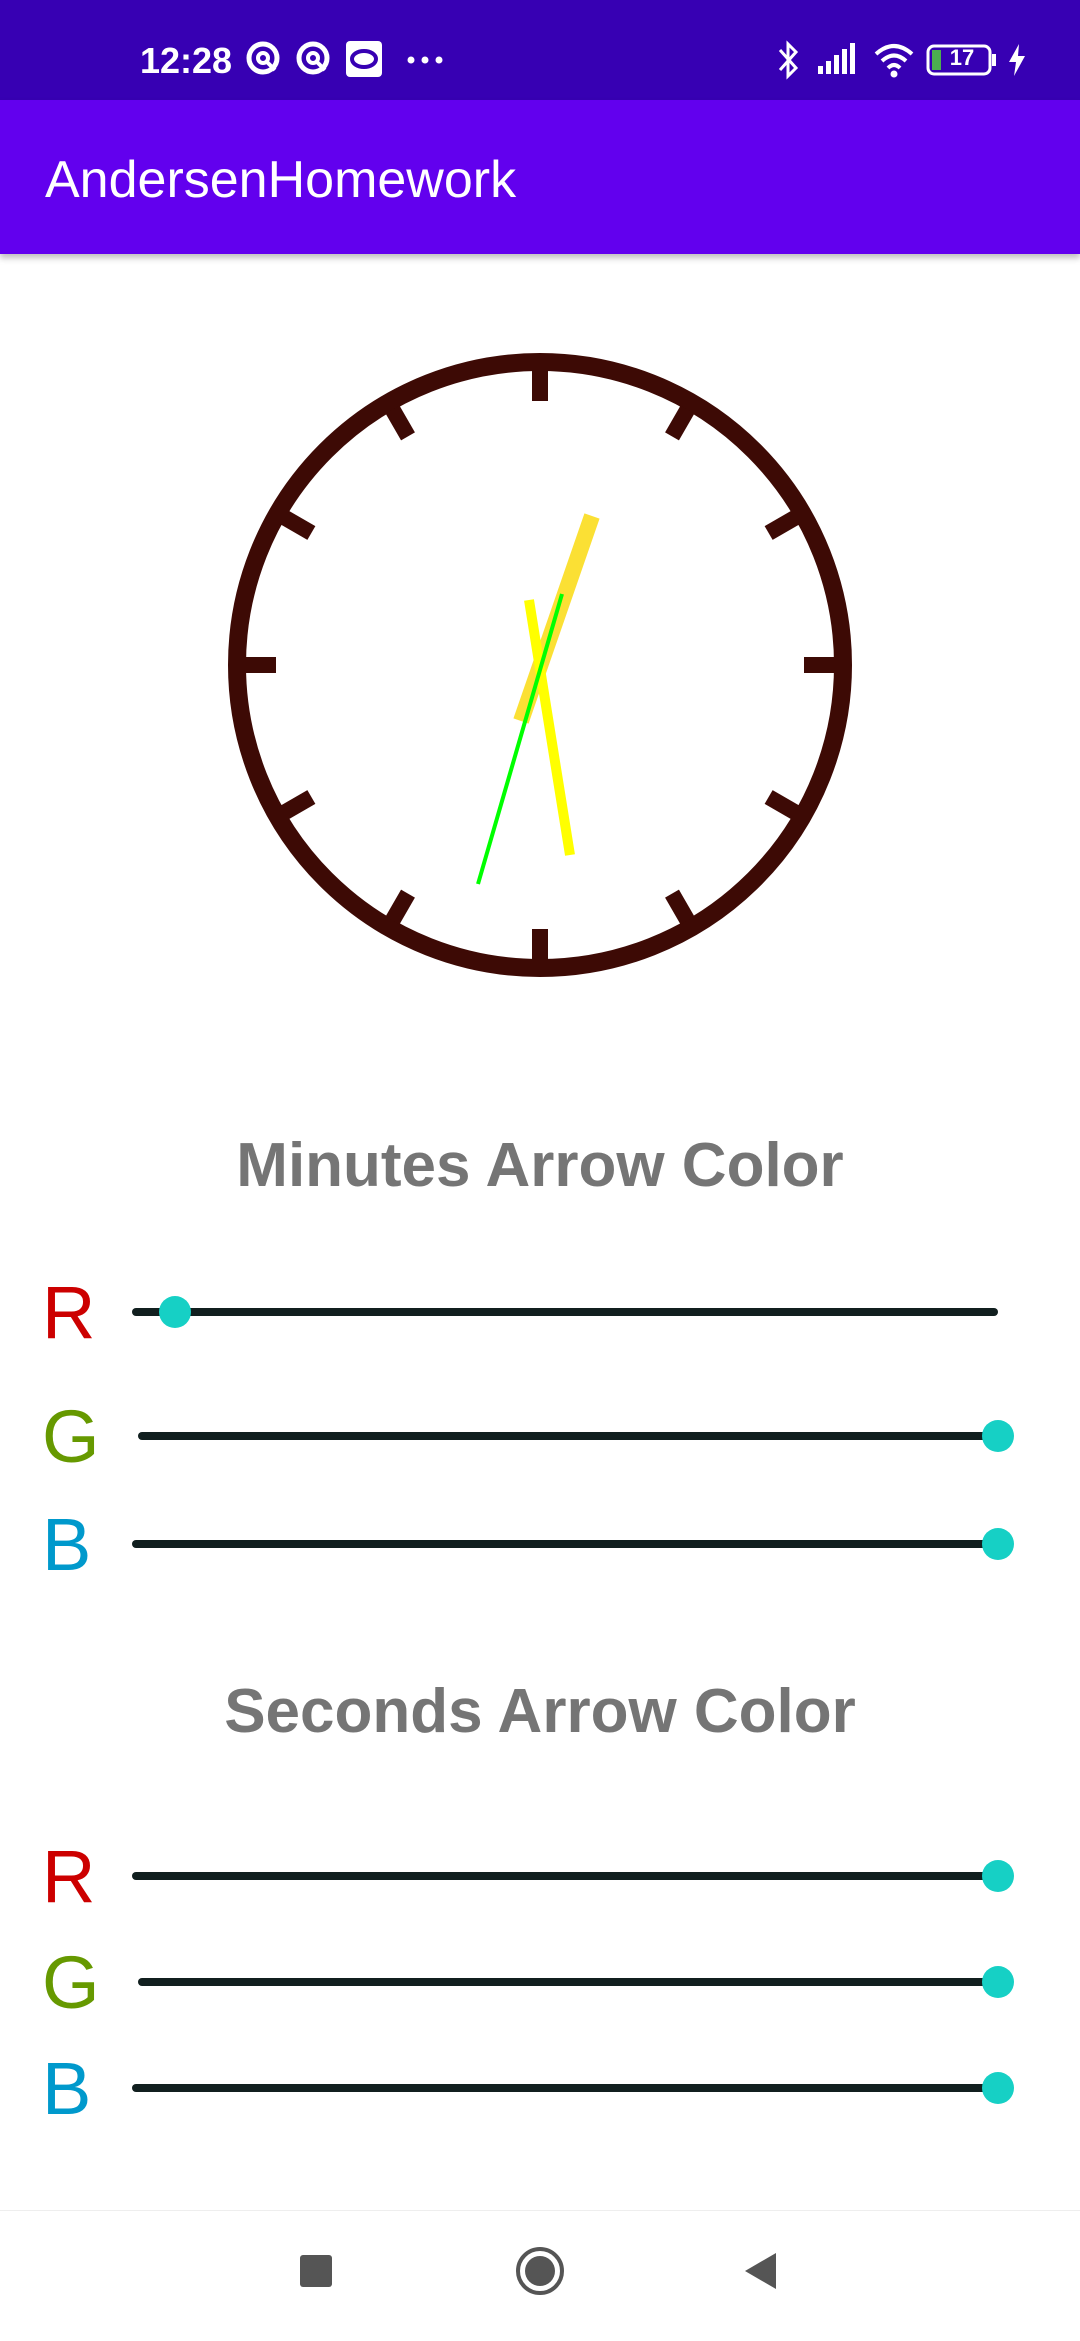  Describe the element at coordinates (425, 60) in the screenshot. I see `more-dots-icon` at that location.